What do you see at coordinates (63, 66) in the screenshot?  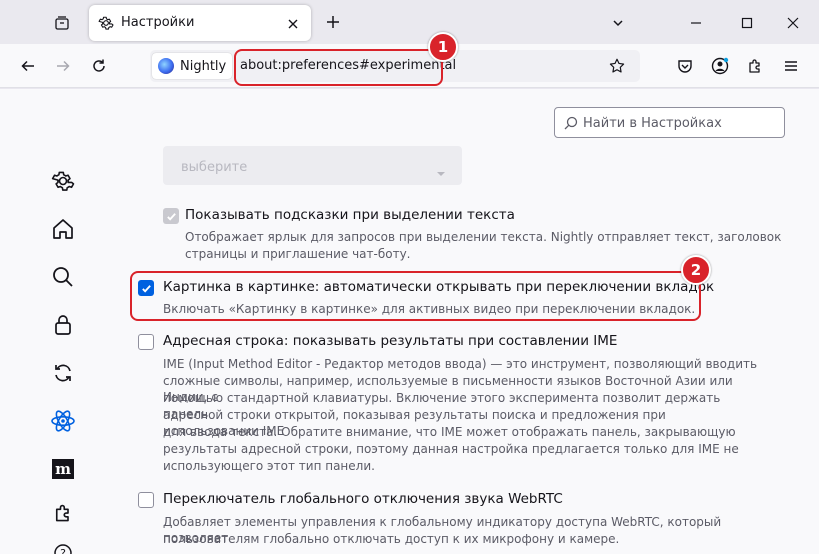 I see `forward-button` at bounding box center [63, 66].